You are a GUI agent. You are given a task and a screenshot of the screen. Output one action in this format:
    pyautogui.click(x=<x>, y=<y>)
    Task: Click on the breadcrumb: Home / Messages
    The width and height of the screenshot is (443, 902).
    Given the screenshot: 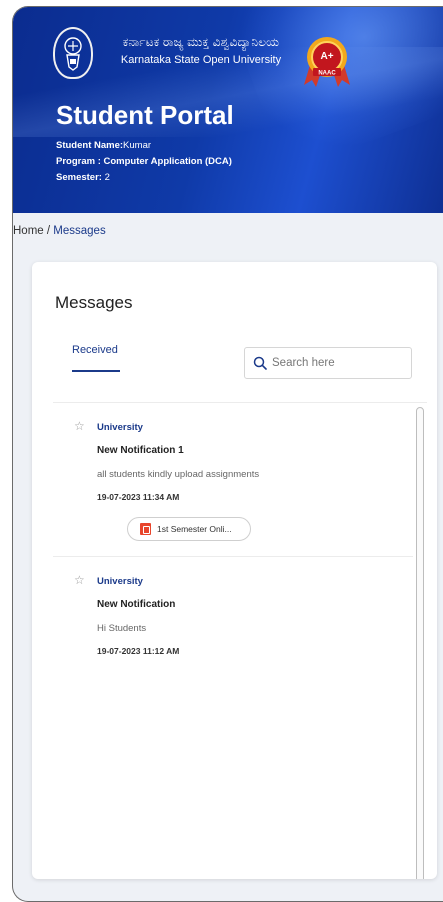 What is the action you would take?
    pyautogui.click(x=59, y=231)
    